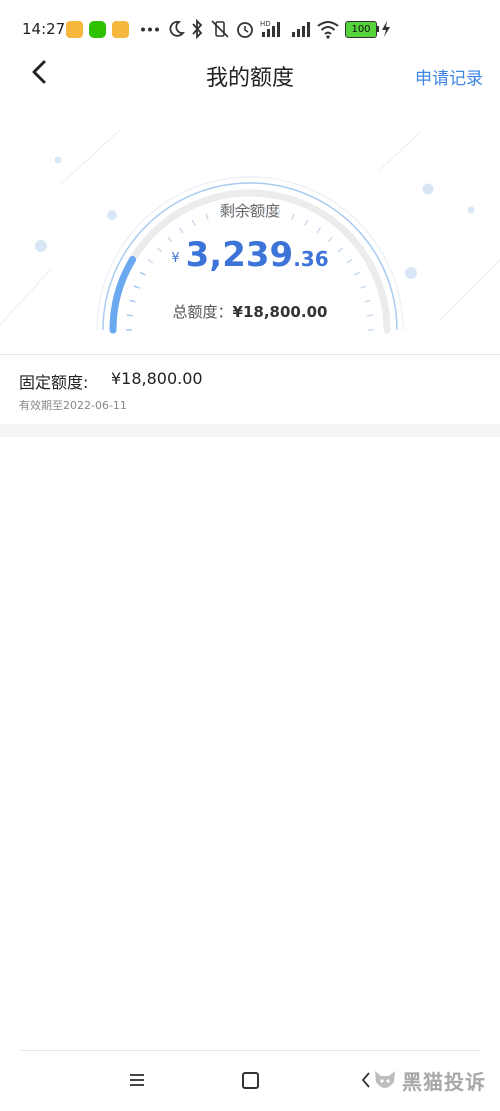 Image resolution: width=500 pixels, height=1111 pixels. I want to click on svg-text: HD, so click(265, 24).